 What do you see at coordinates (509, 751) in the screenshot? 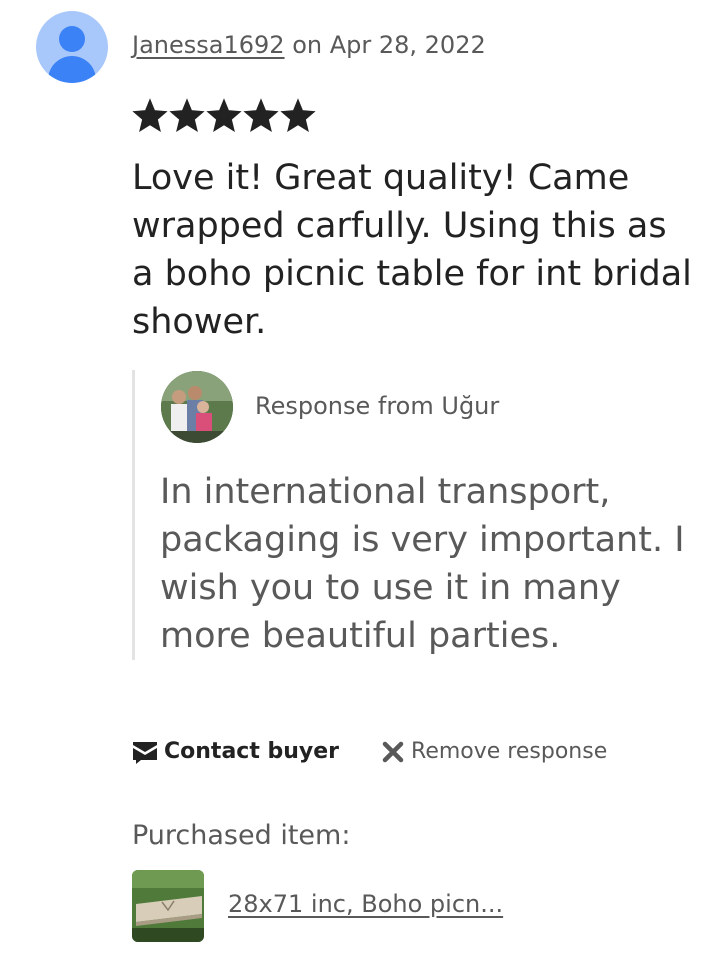
I see `remove-response-label: Remove response` at bounding box center [509, 751].